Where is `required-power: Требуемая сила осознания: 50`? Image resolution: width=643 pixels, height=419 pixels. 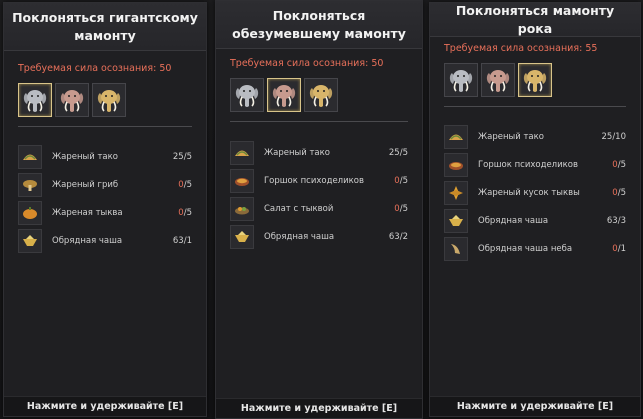 required-power: Требуемая сила осознания: 50 is located at coordinates (306, 63).